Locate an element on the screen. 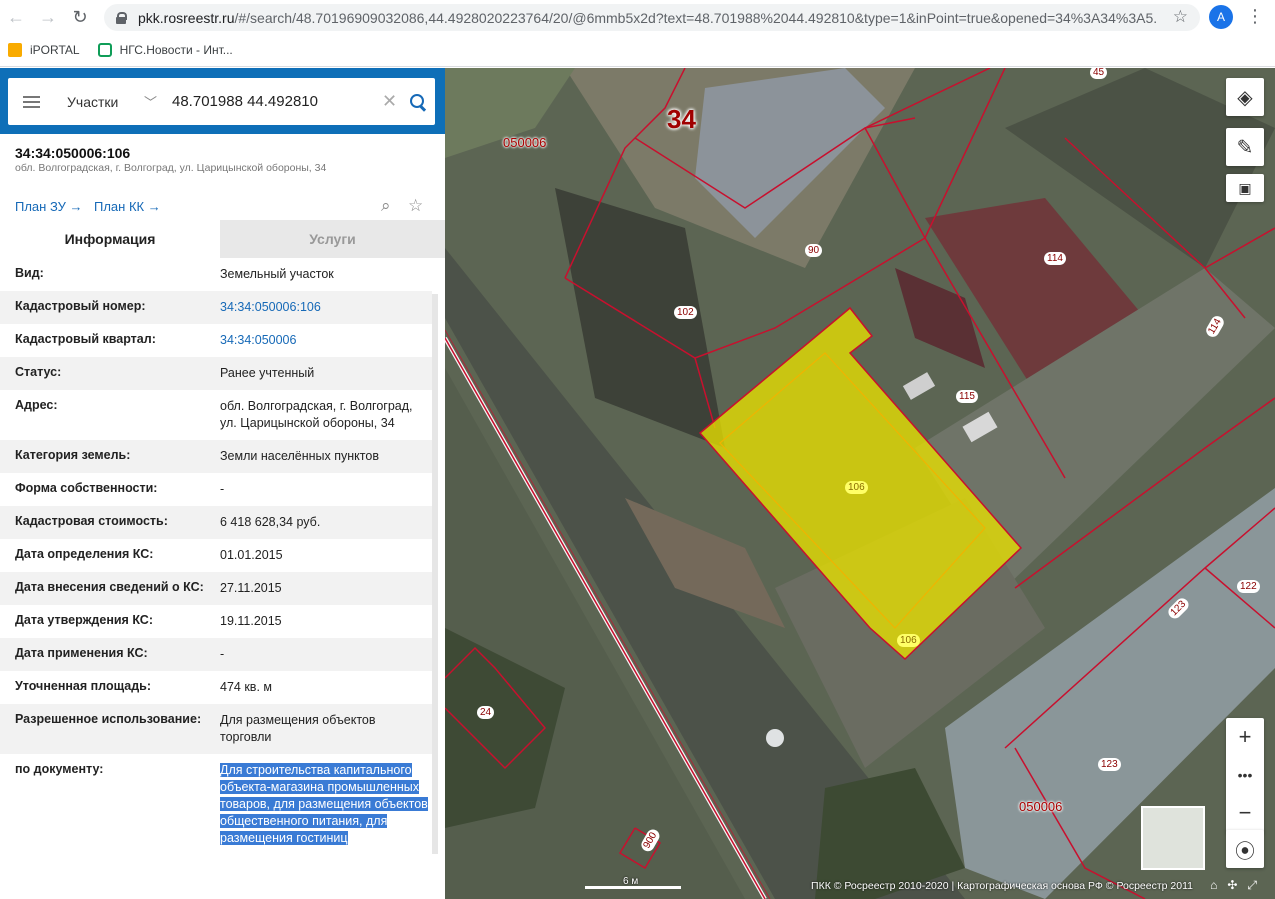 The width and height of the screenshot is (1275, 899). search-type-label: Участки is located at coordinates (93, 101).